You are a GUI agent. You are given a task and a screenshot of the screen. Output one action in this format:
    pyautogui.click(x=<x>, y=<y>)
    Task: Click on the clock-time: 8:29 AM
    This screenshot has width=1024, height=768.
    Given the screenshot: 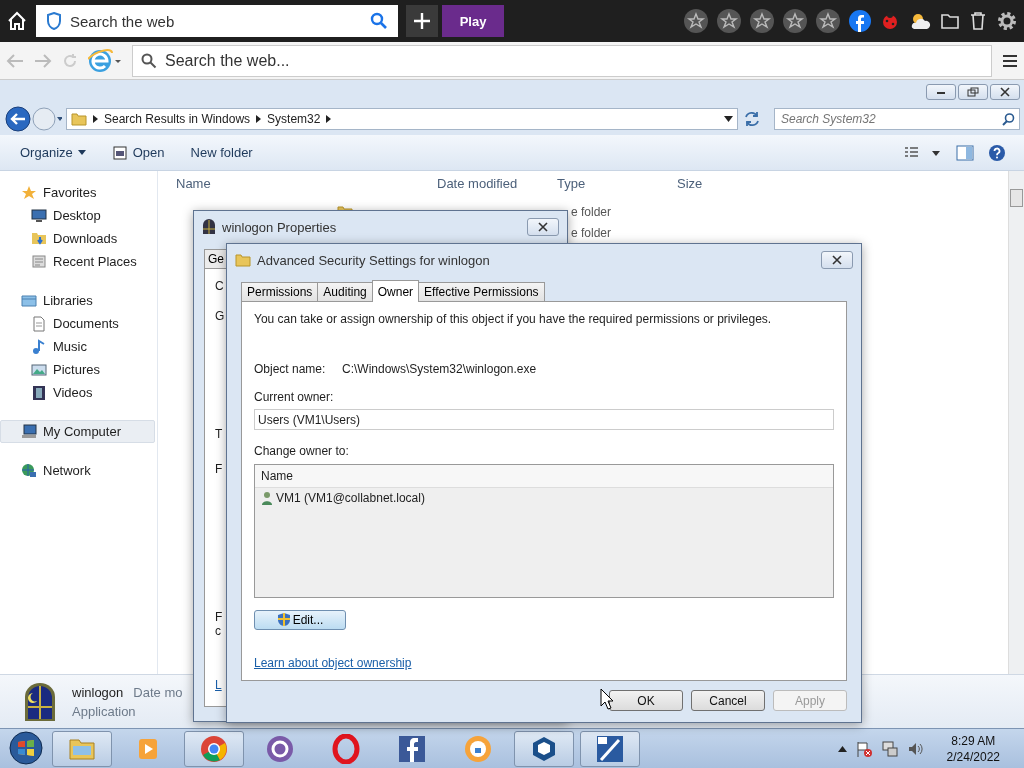 What is the action you would take?
    pyautogui.click(x=973, y=740)
    